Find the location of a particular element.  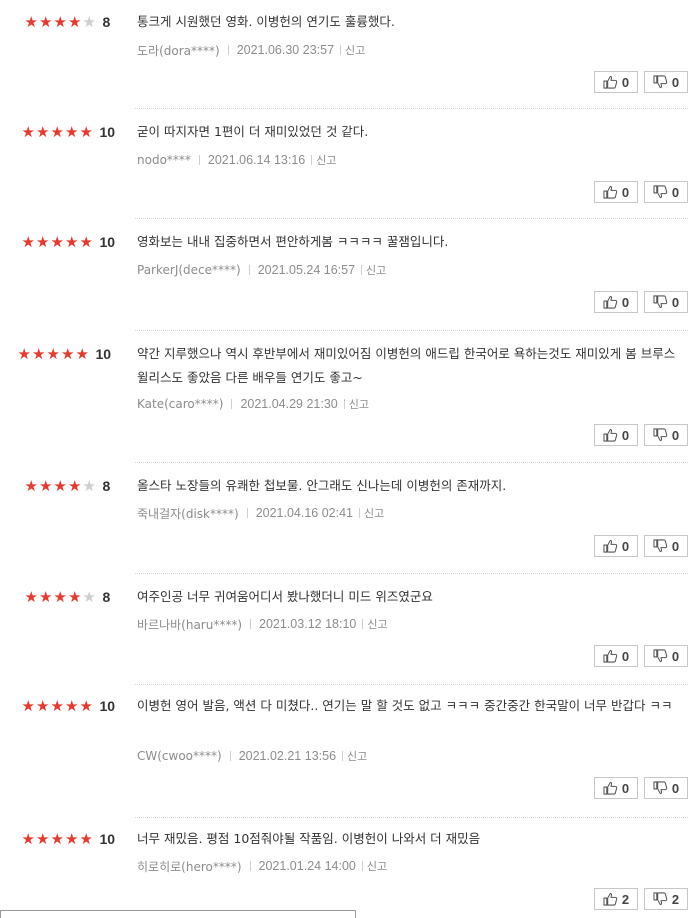

like-button: 2 is located at coordinates (616, 899).